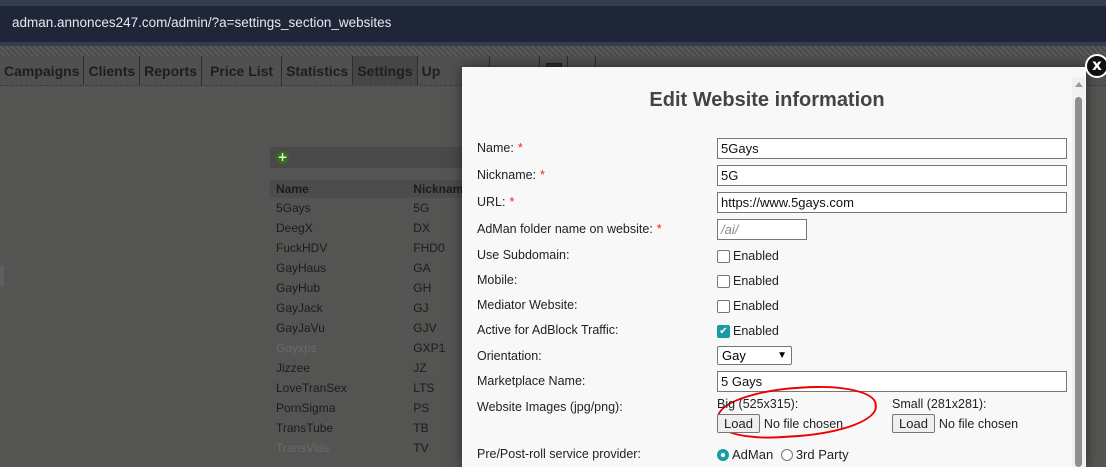 The height and width of the screenshot is (467, 1106). What do you see at coordinates (758, 404) in the screenshot?
I see `big-image-label: Big (525x315):` at bounding box center [758, 404].